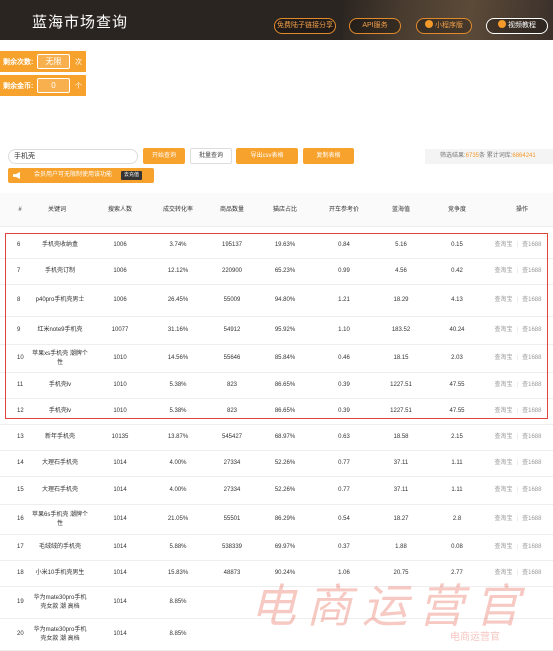 The image size is (553, 651). Describe the element at coordinates (73, 156) in the screenshot. I see `search-input: 手机壳` at that location.